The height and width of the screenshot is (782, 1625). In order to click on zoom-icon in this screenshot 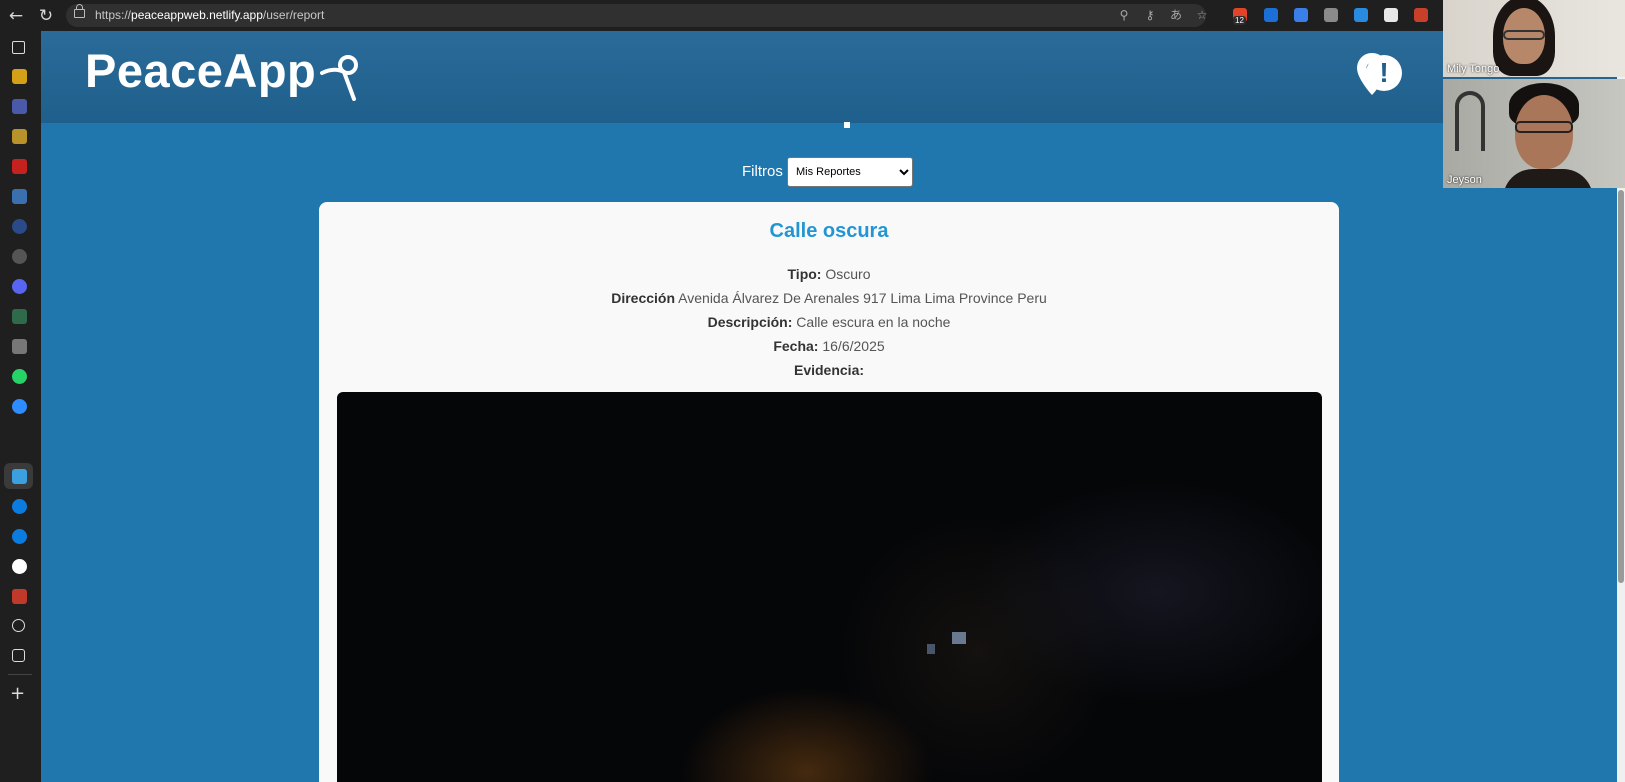, I will do `click(19, 406)`.